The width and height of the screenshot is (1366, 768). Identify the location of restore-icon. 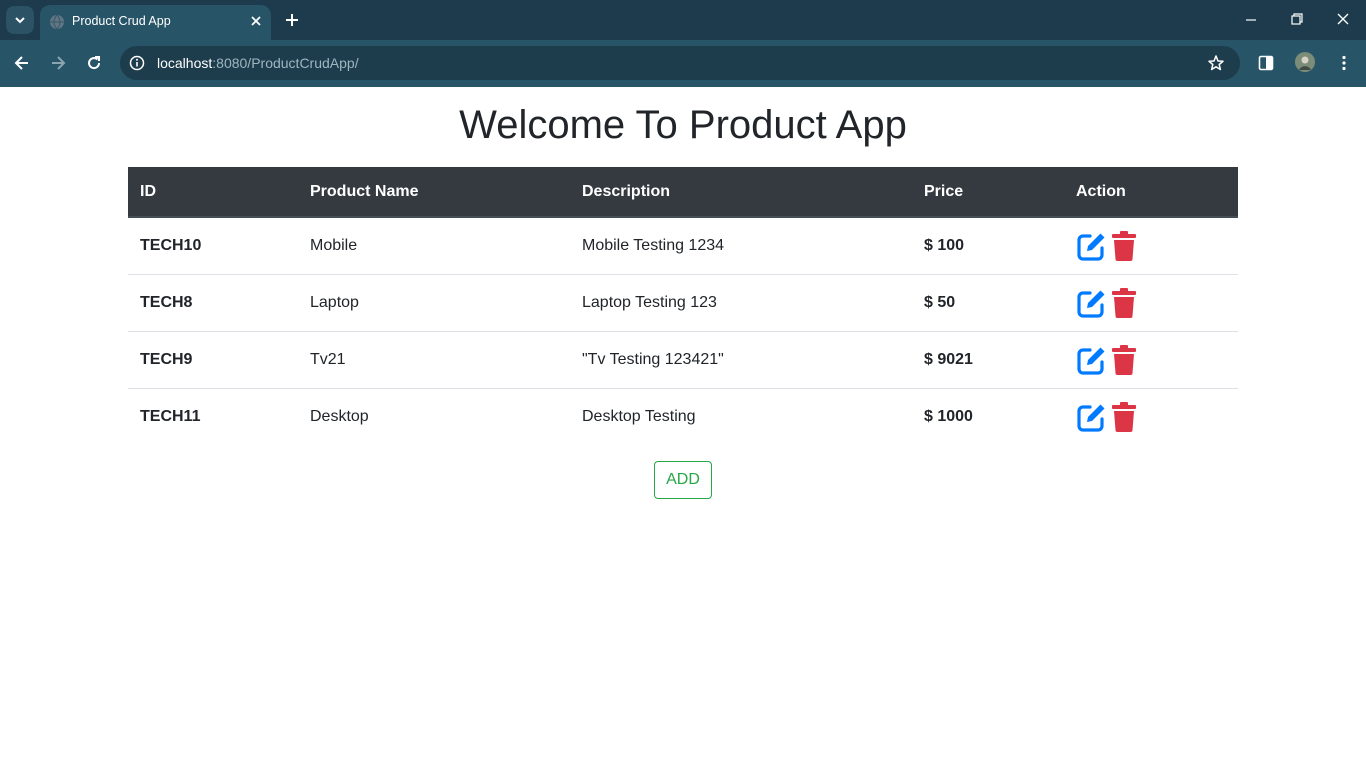
(1297, 19).